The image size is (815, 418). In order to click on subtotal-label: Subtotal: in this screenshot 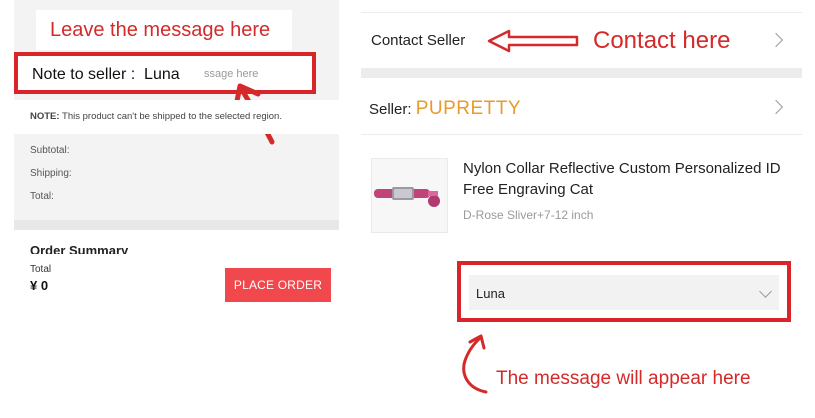, I will do `click(50, 150)`.